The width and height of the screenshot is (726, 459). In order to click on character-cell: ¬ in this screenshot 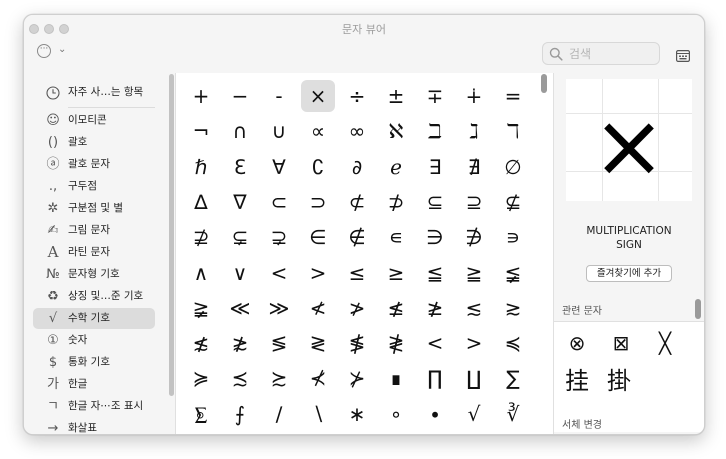, I will do `click(201, 131)`.